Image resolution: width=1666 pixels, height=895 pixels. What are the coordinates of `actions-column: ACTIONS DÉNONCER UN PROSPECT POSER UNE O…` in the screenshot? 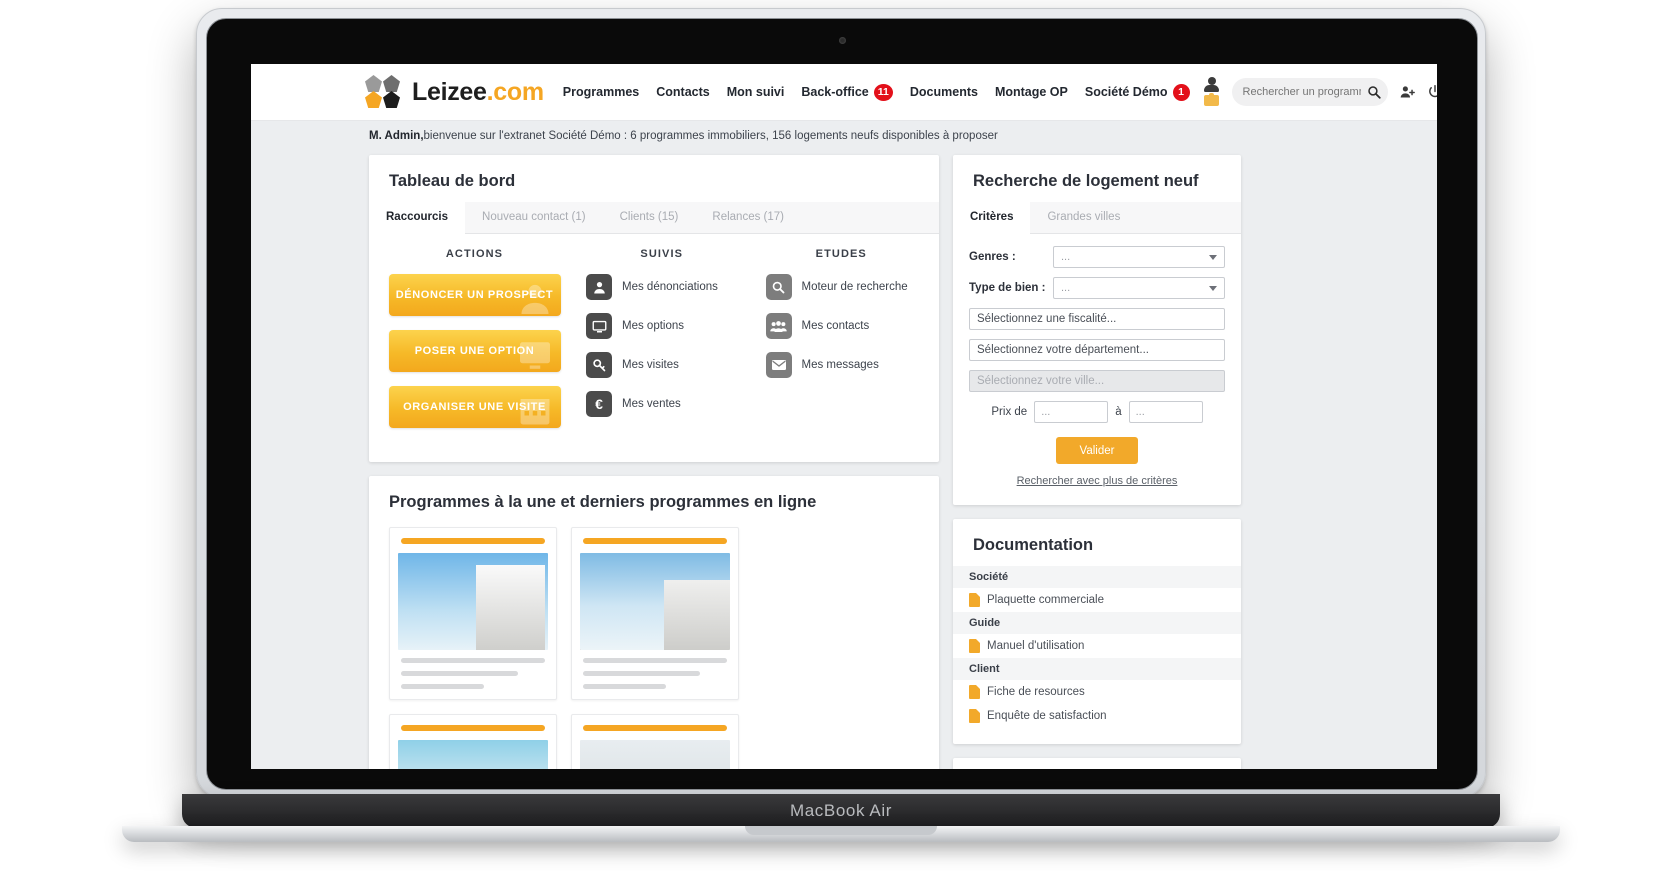 It's located at (474, 345).